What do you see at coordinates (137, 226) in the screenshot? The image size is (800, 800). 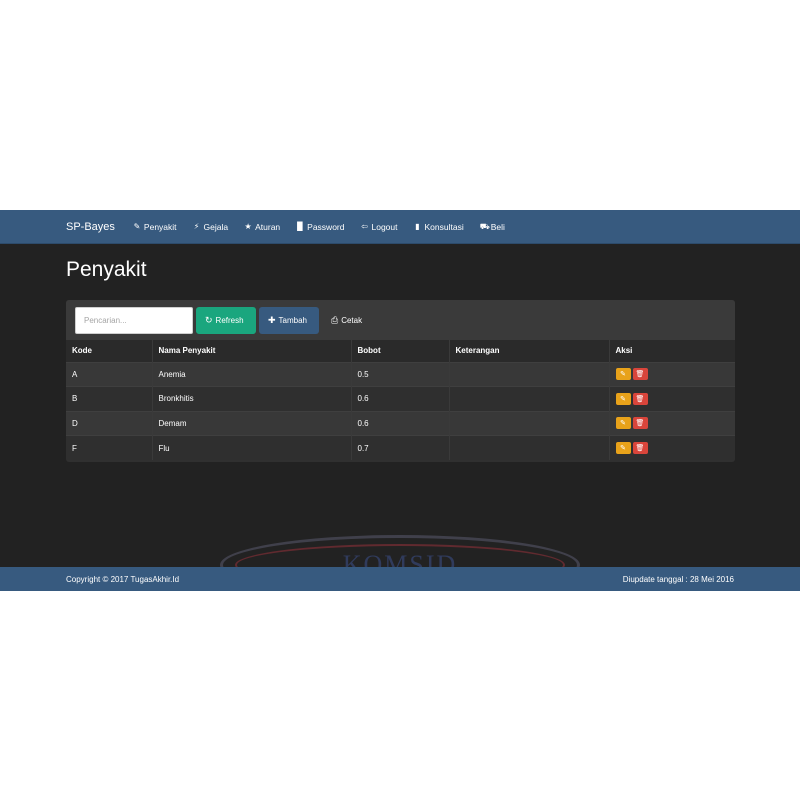 I see `pin-icon: ✎` at bounding box center [137, 226].